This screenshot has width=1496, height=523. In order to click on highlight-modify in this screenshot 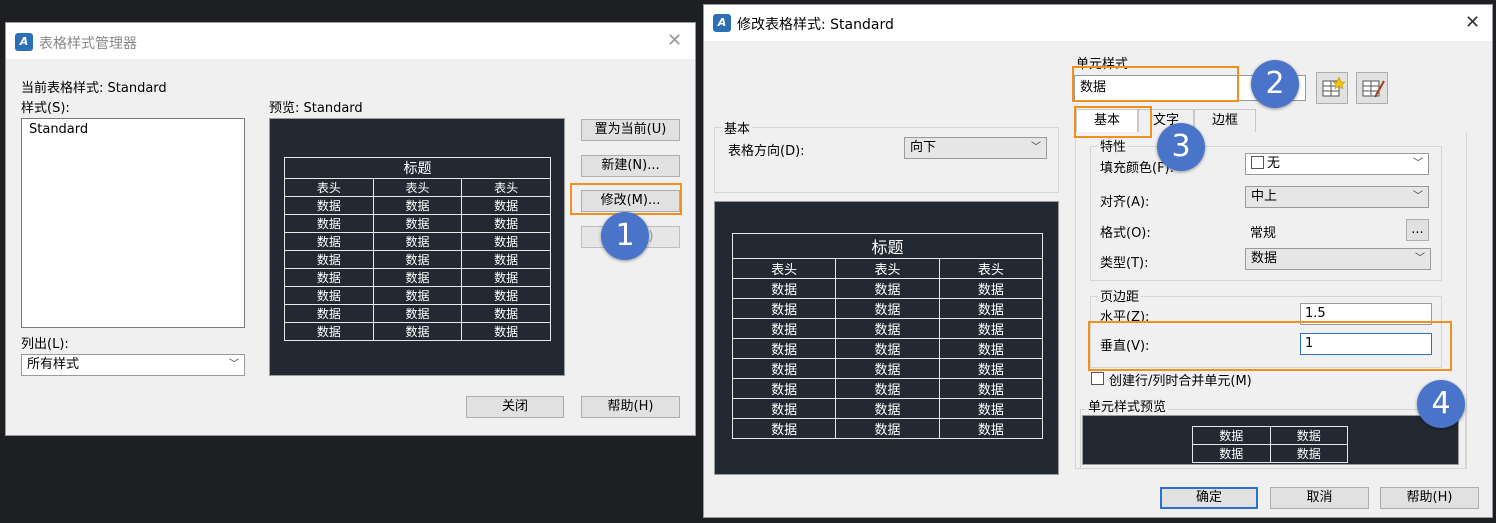, I will do `click(626, 199)`.